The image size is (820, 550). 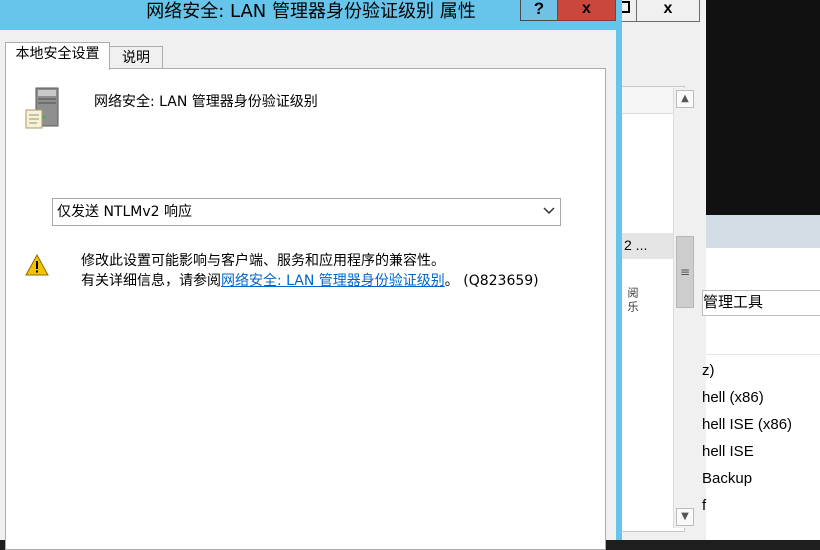 I want to click on warning-more-info-suffix: 。 (Q823659), so click(x=491, y=281).